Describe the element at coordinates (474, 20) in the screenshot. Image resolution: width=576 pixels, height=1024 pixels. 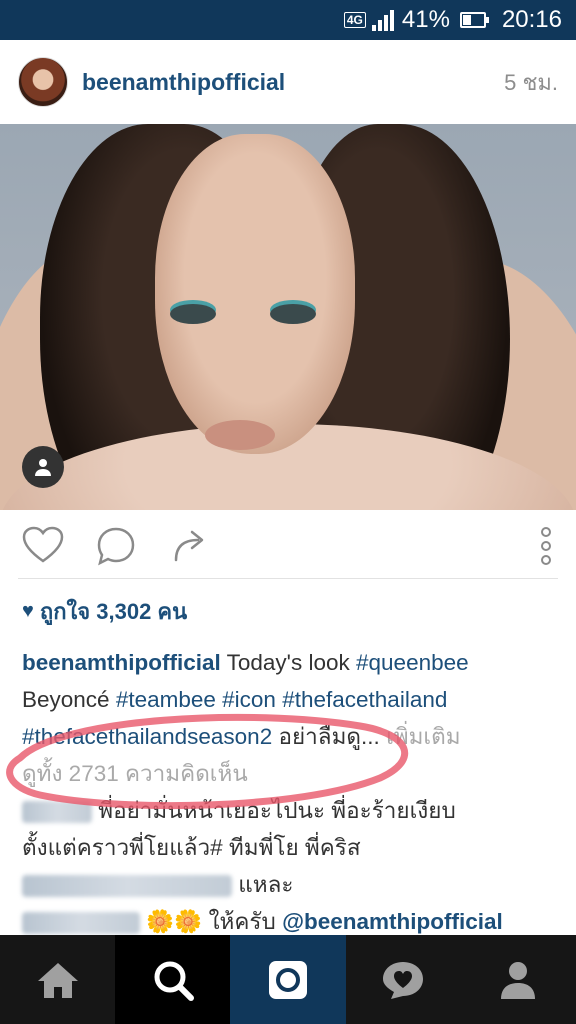
I see `battery-icon` at that location.